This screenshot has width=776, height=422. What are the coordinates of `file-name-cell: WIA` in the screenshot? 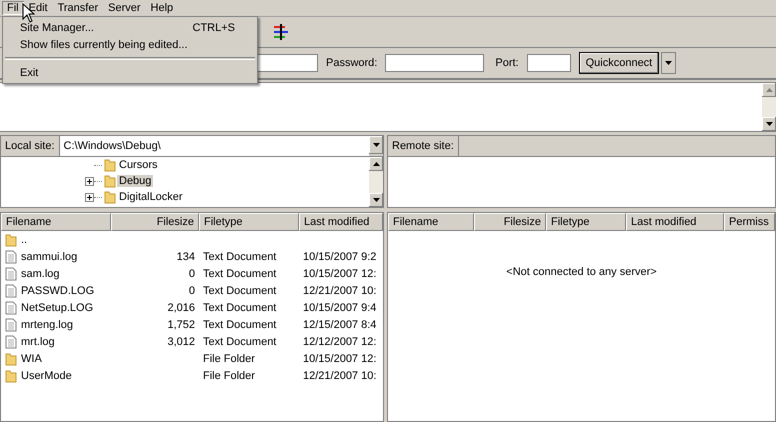 It's located at (56, 359).